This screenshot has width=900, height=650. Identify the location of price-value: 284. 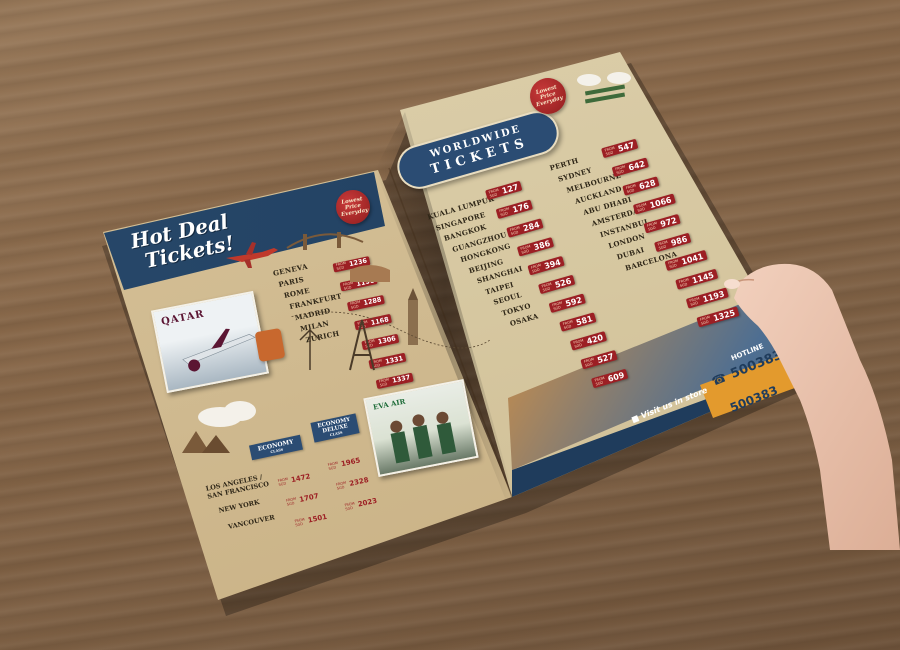
(531, 226).